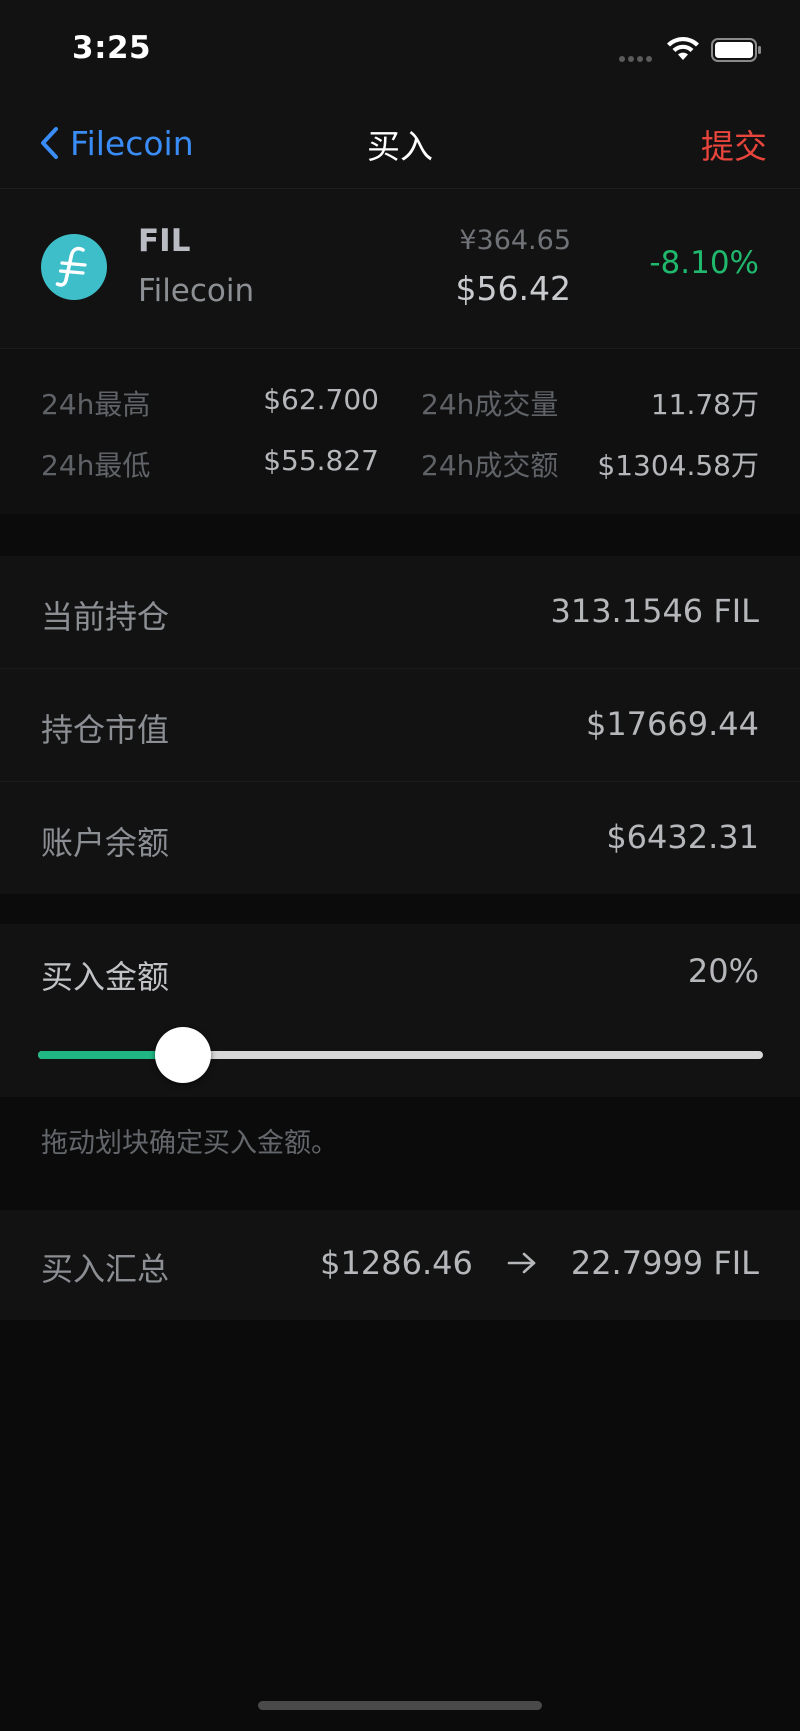 The height and width of the screenshot is (1731, 800). What do you see at coordinates (734, 144) in the screenshot?
I see `submit-button: 提交` at bounding box center [734, 144].